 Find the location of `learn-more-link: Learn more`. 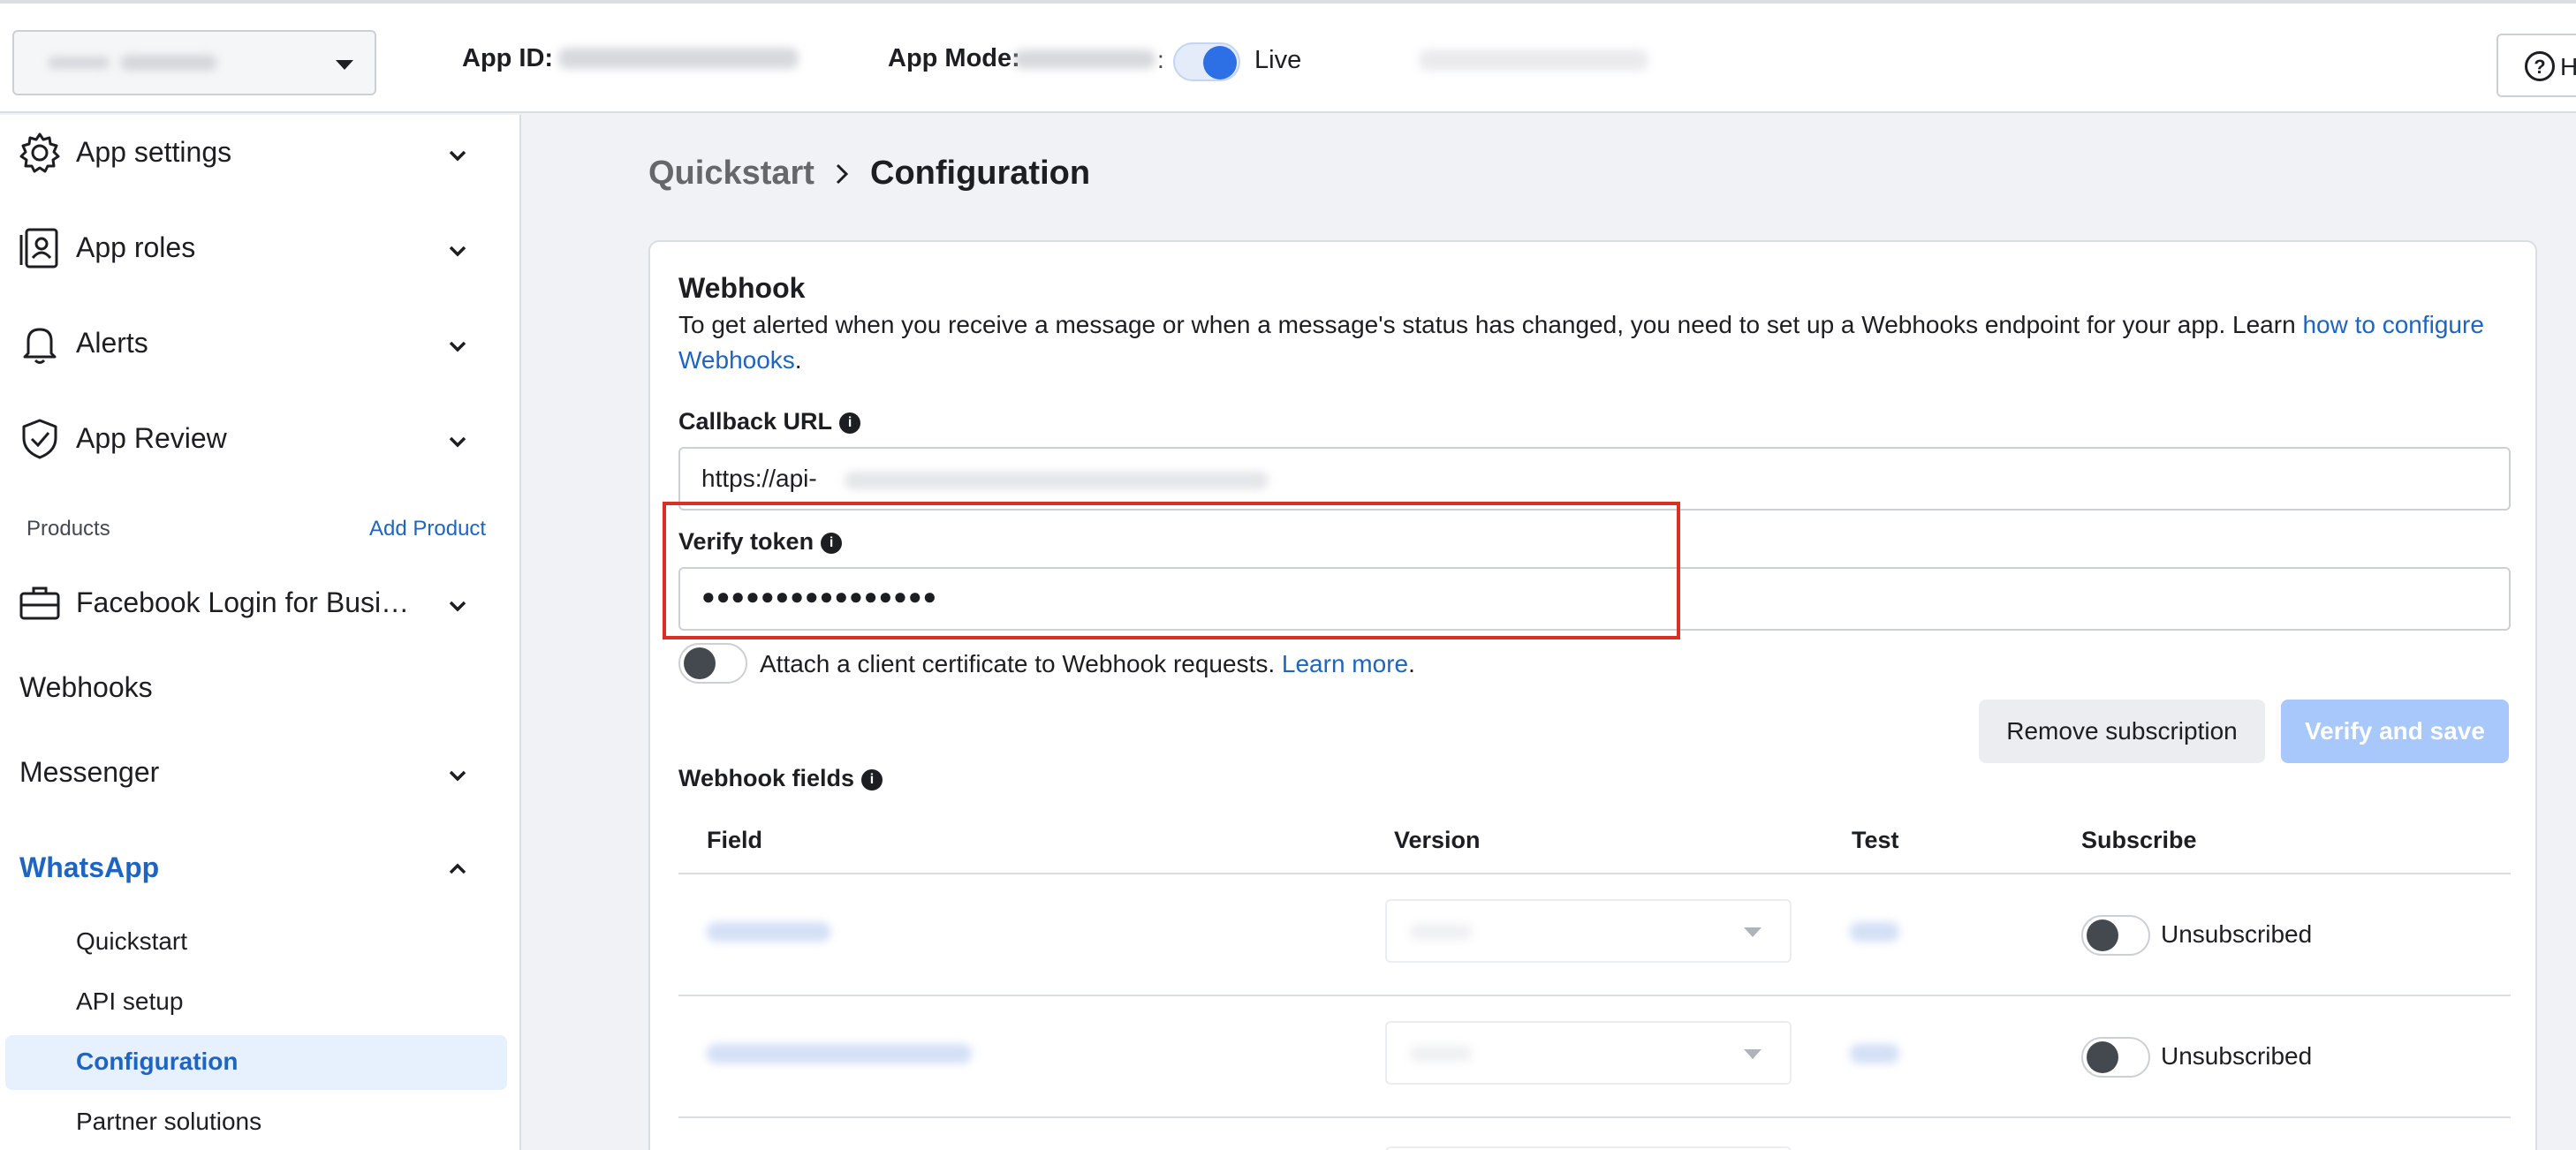

learn-more-link: Learn more is located at coordinates (1345, 663).